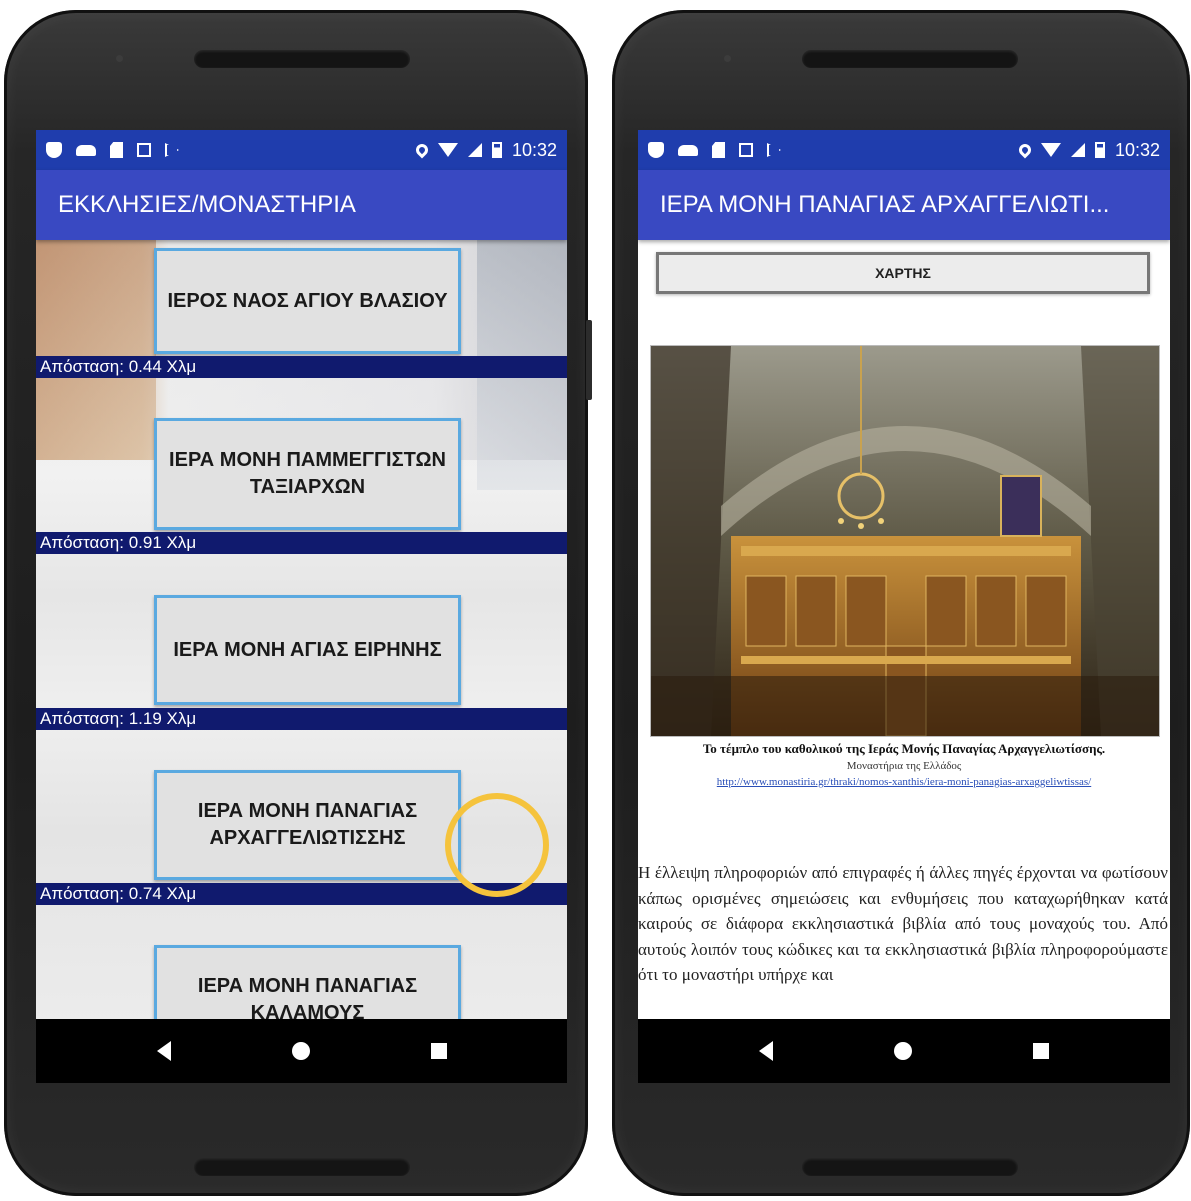  What do you see at coordinates (307, 301) in the screenshot?
I see `church-button-agios-vlasios: ΙΕΡΟΣ ΝΑΟΣ ΑΓΙΟΥ ΒΛΑΣΙΟΥ` at bounding box center [307, 301].